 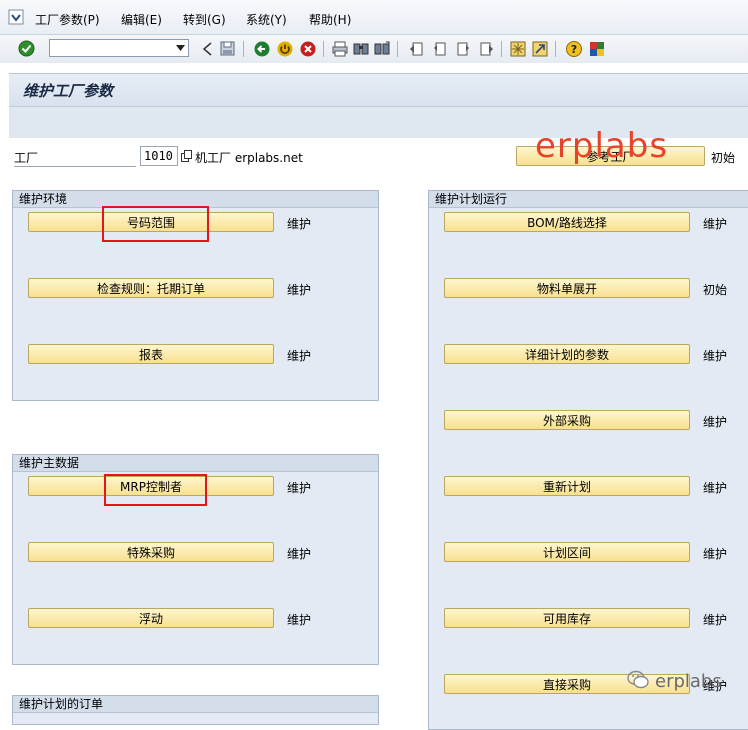 I want to click on toolbar: ?, so click(x=374, y=49).